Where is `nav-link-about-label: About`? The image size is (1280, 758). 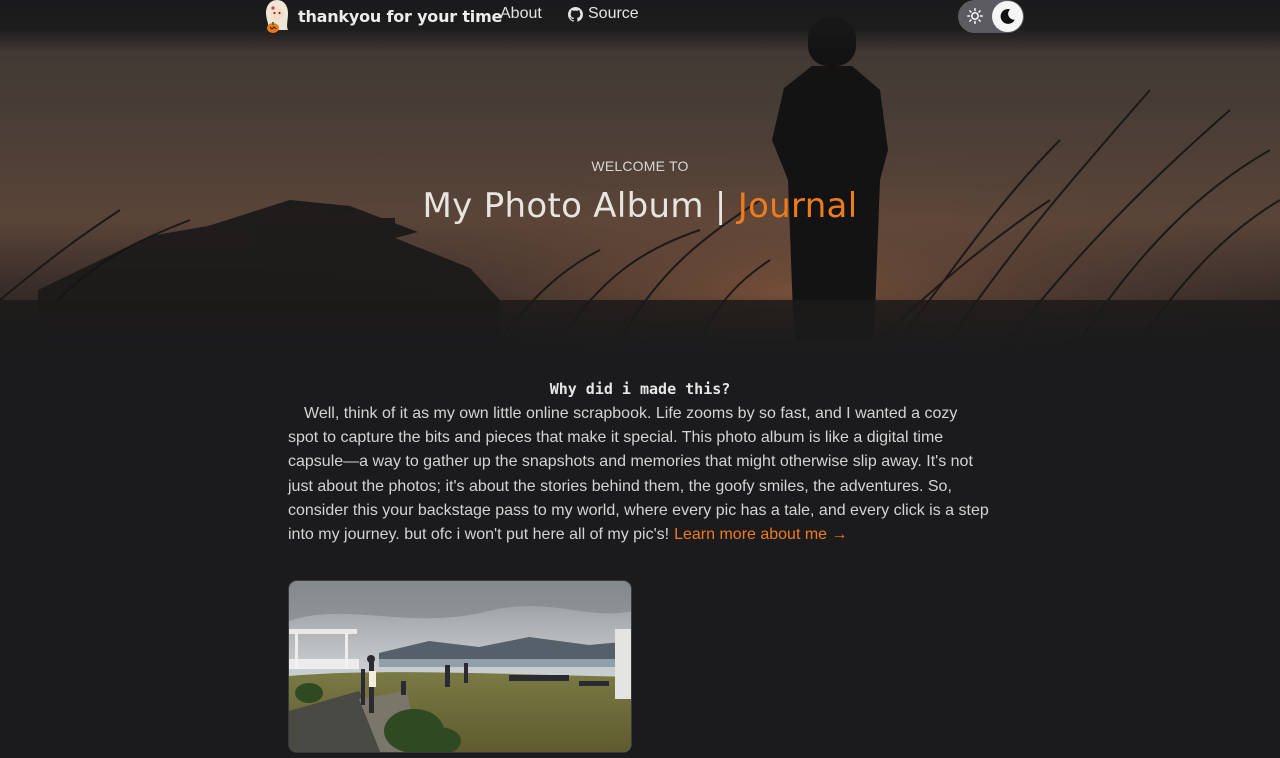
nav-link-about-label: About is located at coordinates (521, 13).